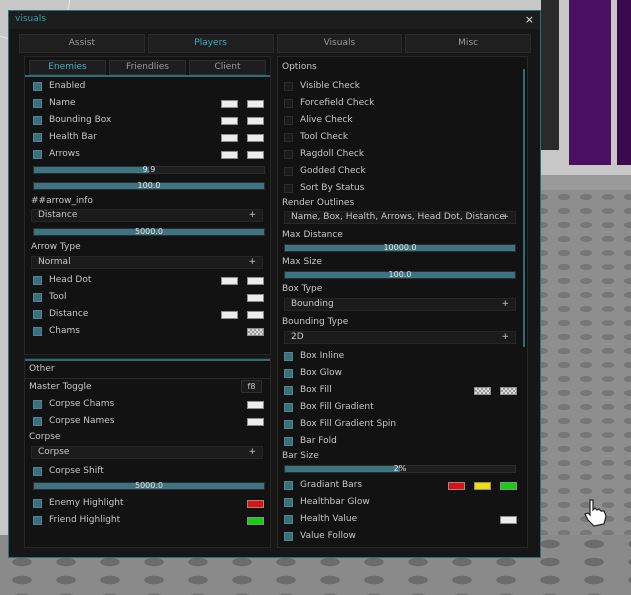 This screenshot has height=595, width=631. What do you see at coordinates (339, 43) in the screenshot?
I see `tab-visuals: Visuals` at bounding box center [339, 43].